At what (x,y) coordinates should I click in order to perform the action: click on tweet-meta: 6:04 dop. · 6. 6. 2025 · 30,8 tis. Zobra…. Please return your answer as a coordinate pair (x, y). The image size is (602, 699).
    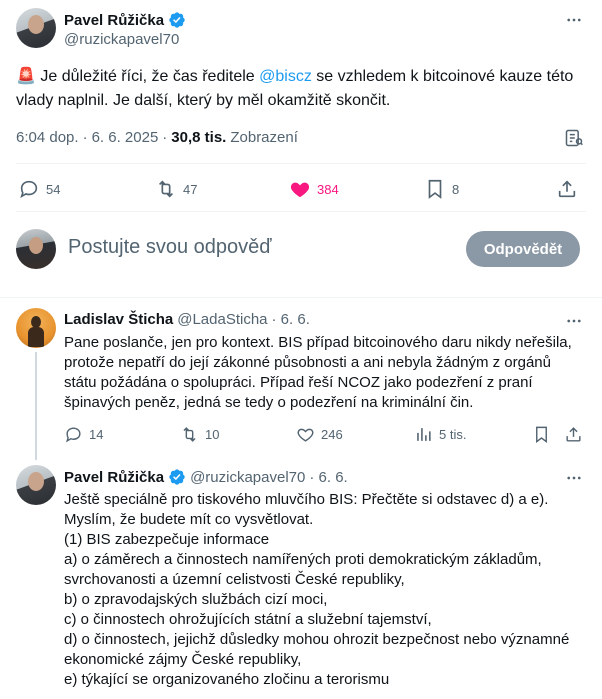
    Looking at the image, I should click on (157, 137).